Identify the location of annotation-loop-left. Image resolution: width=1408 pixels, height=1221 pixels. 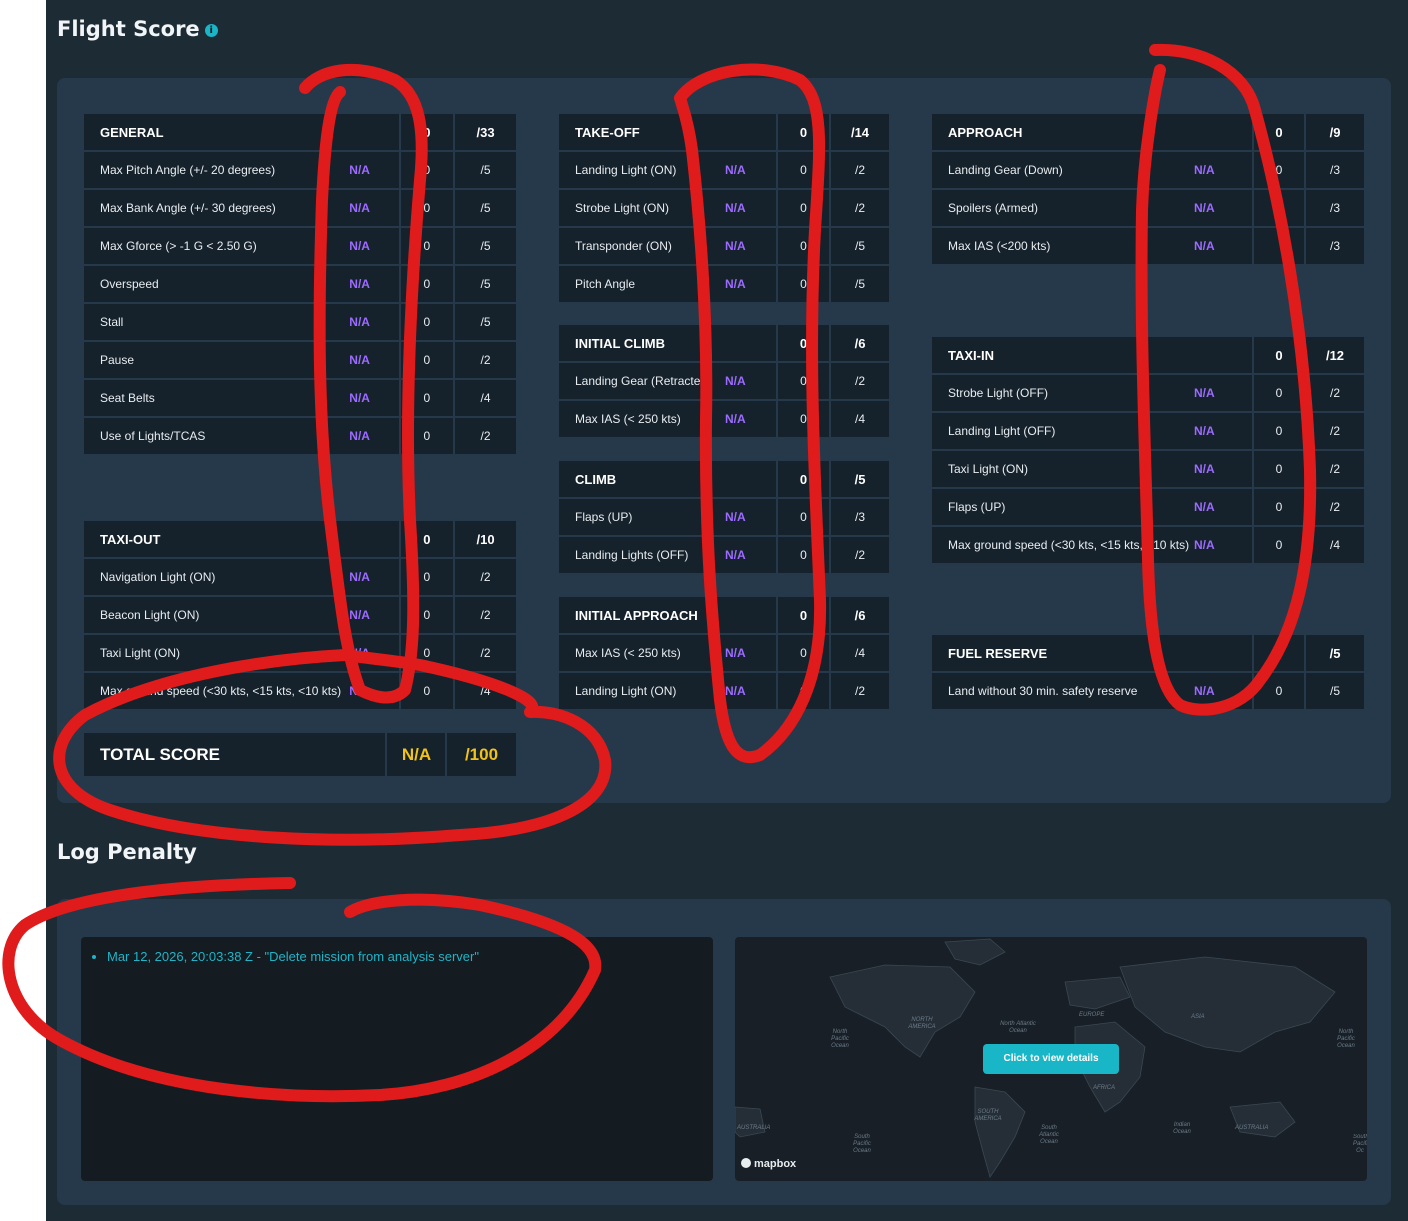
(363, 383).